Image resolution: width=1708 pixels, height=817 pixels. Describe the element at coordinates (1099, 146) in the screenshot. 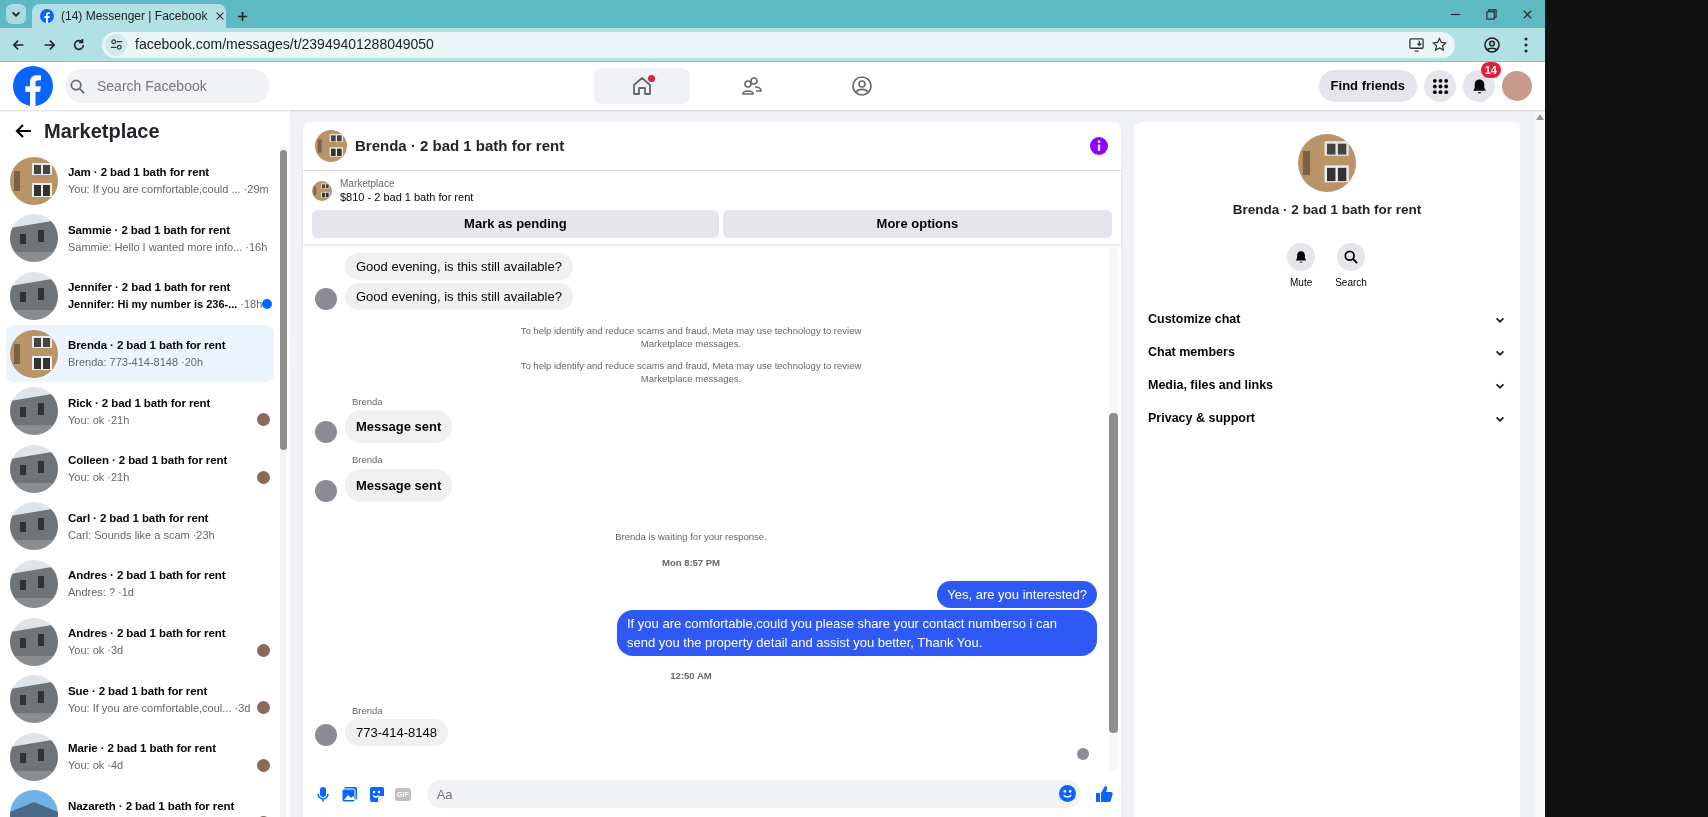

I see `info-icon` at that location.